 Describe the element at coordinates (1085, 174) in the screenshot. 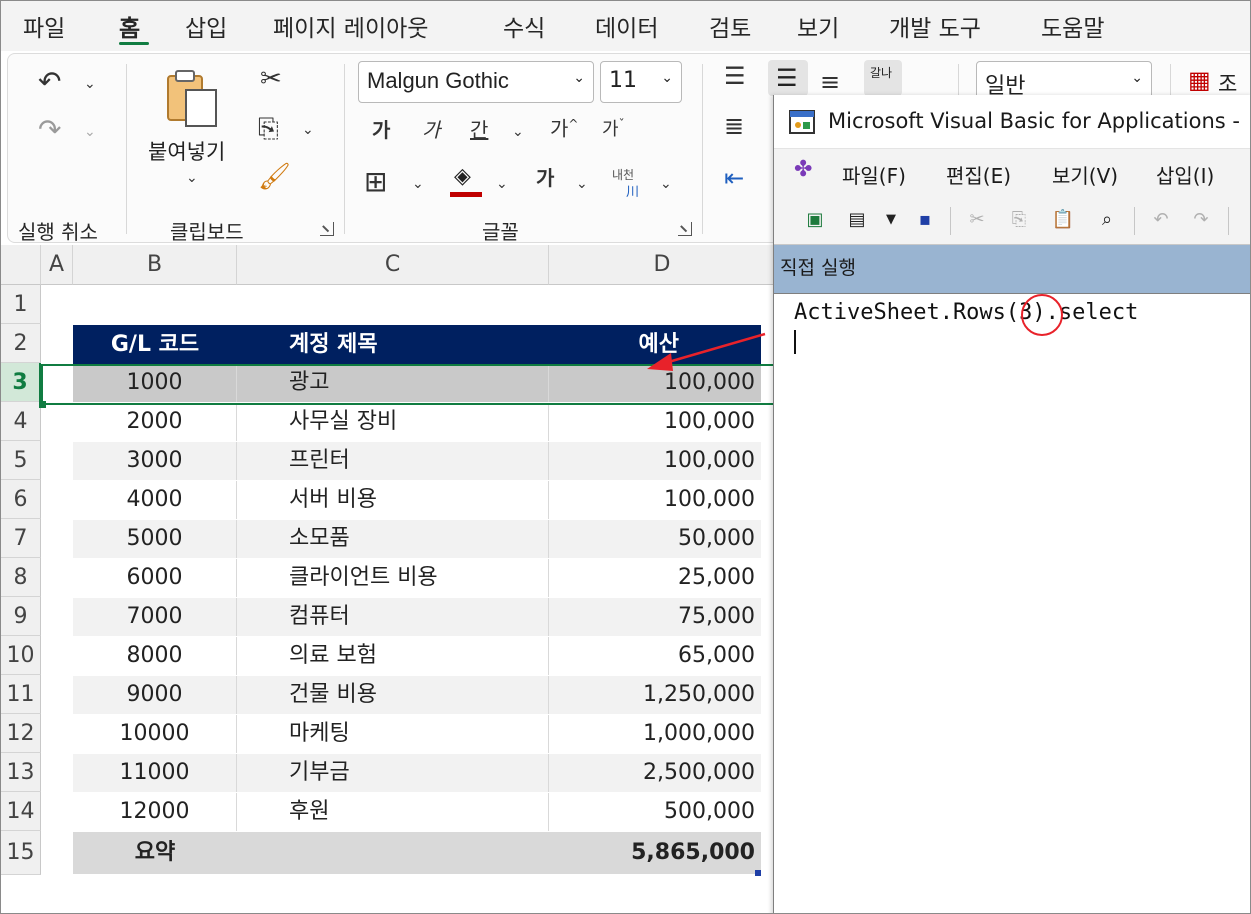

I see `vba-menu-view: 보기(V)` at that location.